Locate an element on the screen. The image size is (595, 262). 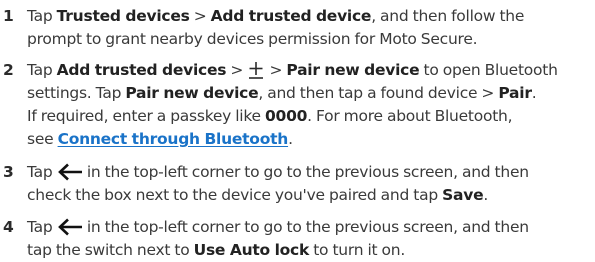
ui-term: Pair is located at coordinates (515, 93).